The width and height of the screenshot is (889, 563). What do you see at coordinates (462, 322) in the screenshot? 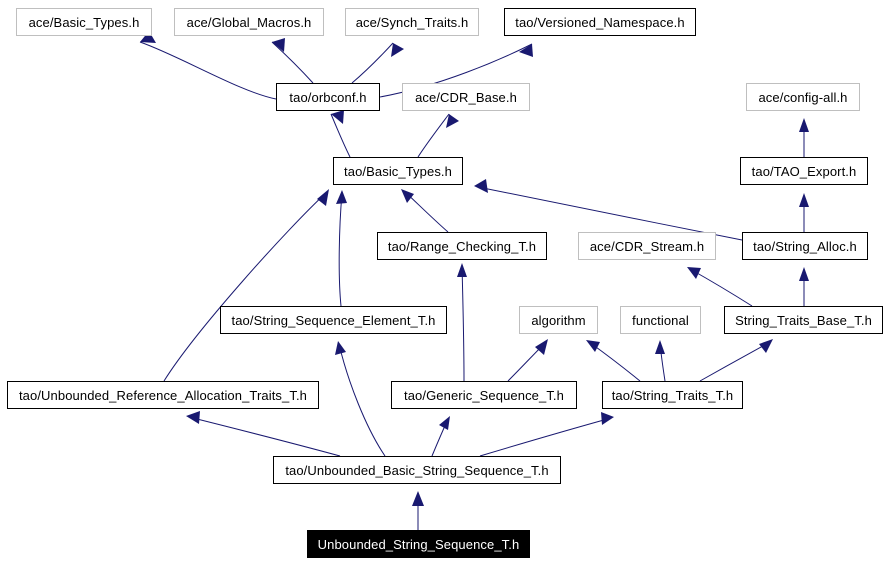
I see `edge-tao_generic_seq-to-tao_range_checking` at bounding box center [462, 322].